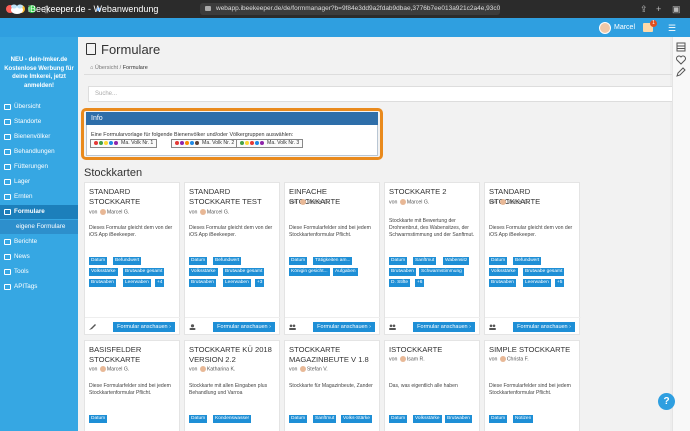 Image resolution: width=690 pixels, height=431 pixels. Describe the element at coordinates (658, 9) in the screenshot. I see `new-tab-icon: +` at that location.